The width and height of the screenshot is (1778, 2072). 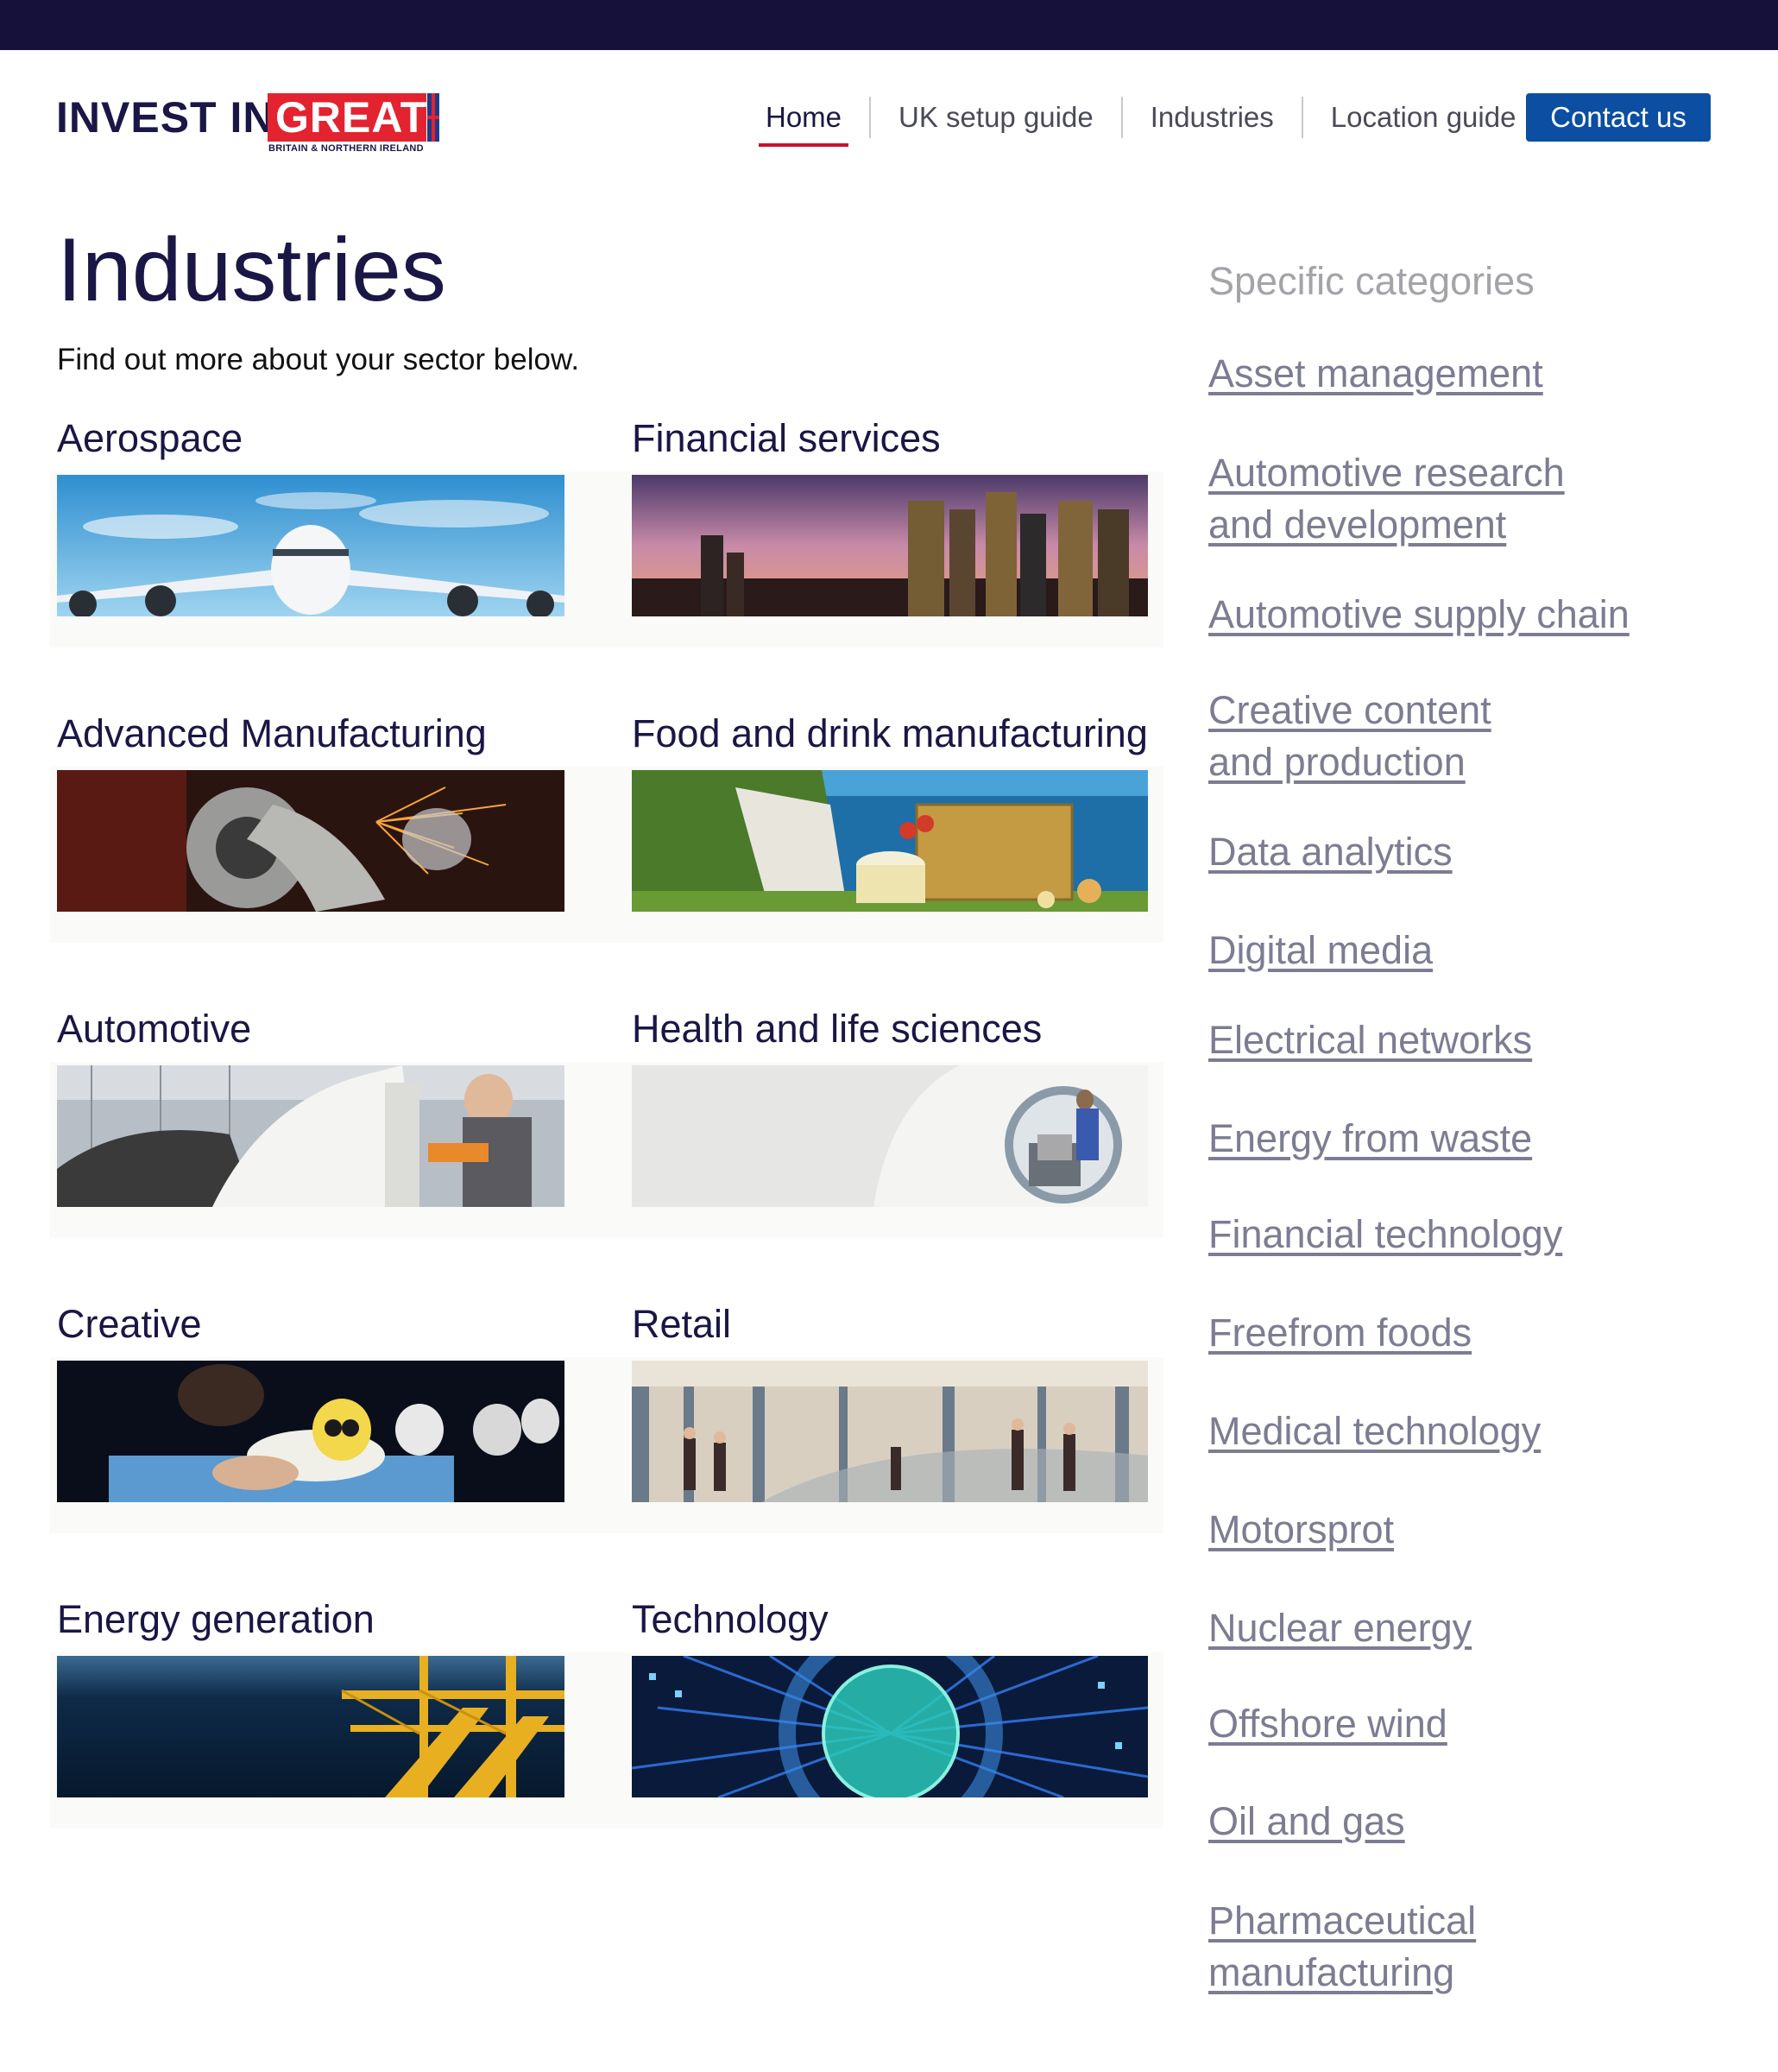 I want to click on top-bar, so click(x=889, y=25).